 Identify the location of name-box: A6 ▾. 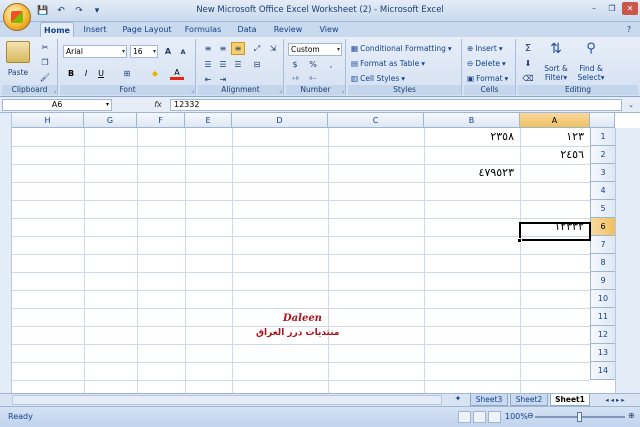
(57, 105).